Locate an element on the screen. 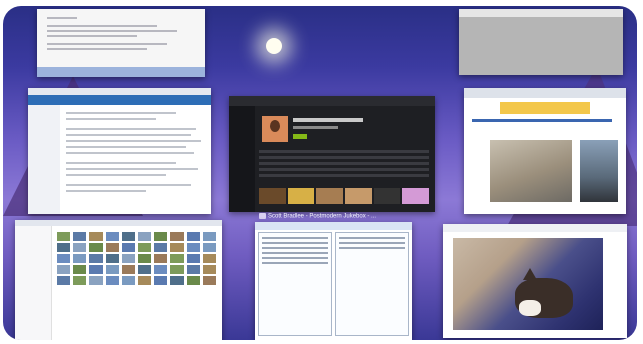 The image size is (643, 344). cat-photo is located at coordinates (528, 284).